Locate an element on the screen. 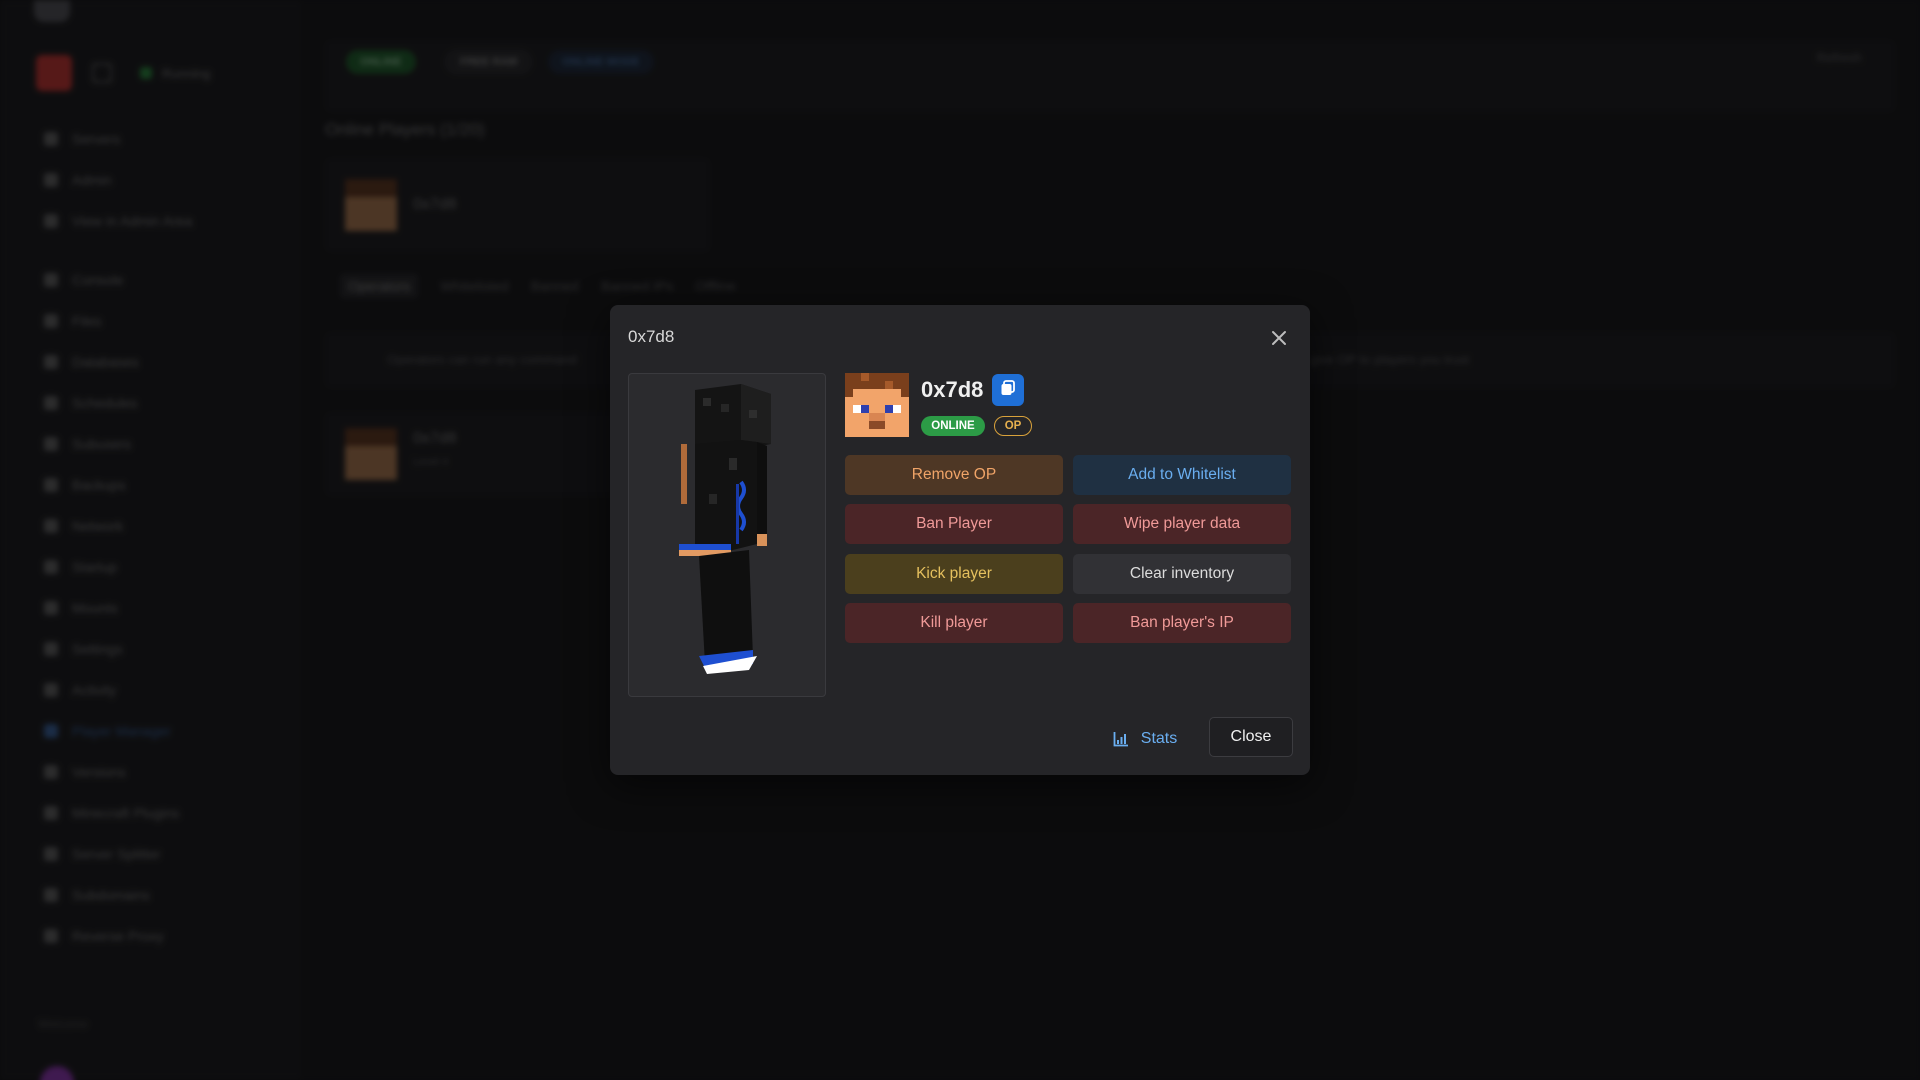 Image resolution: width=1920 pixels, height=1080 pixels. copy-button is located at coordinates (1008, 390).